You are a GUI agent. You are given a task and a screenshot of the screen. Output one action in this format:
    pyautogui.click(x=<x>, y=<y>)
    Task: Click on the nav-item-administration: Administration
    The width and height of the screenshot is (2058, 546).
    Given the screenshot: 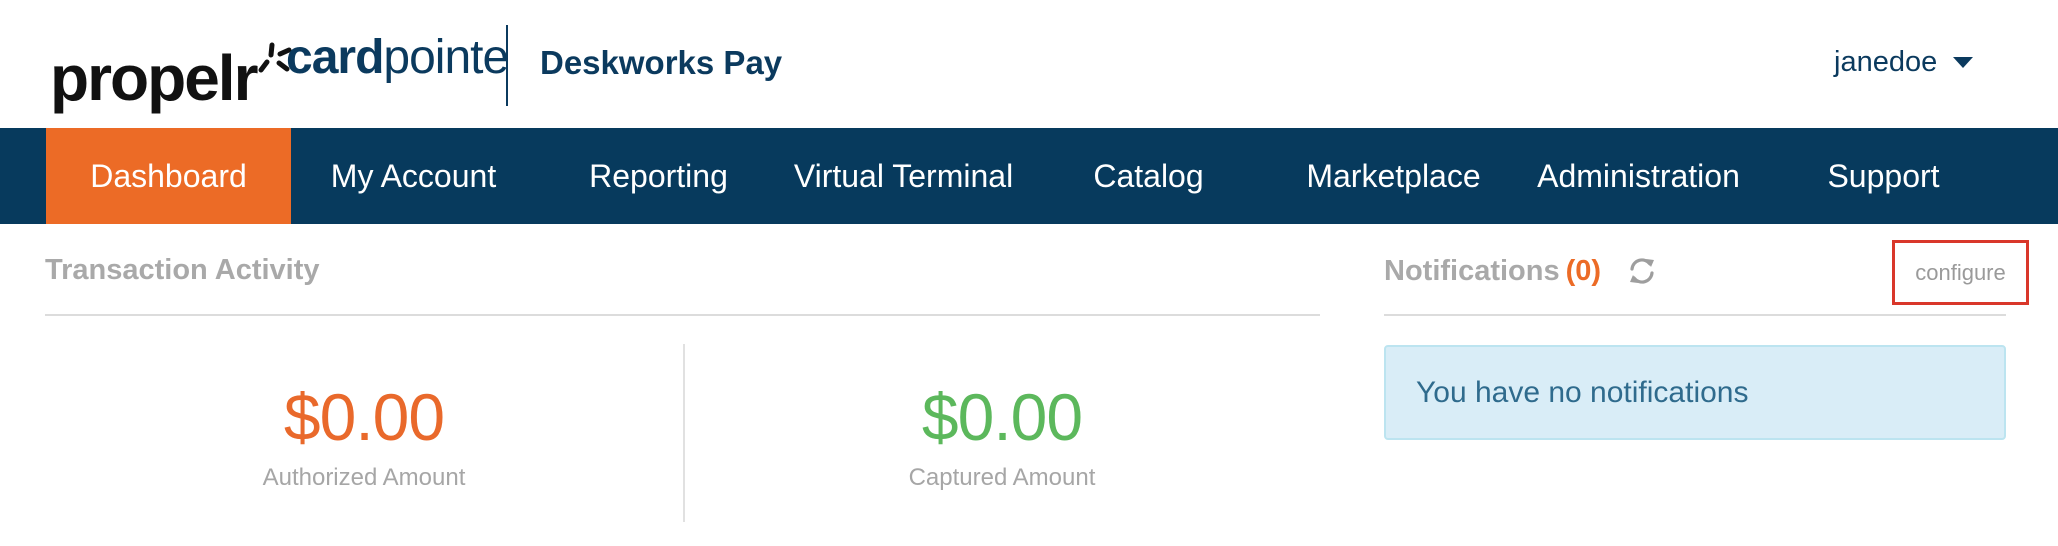 What is the action you would take?
    pyautogui.click(x=1638, y=176)
    